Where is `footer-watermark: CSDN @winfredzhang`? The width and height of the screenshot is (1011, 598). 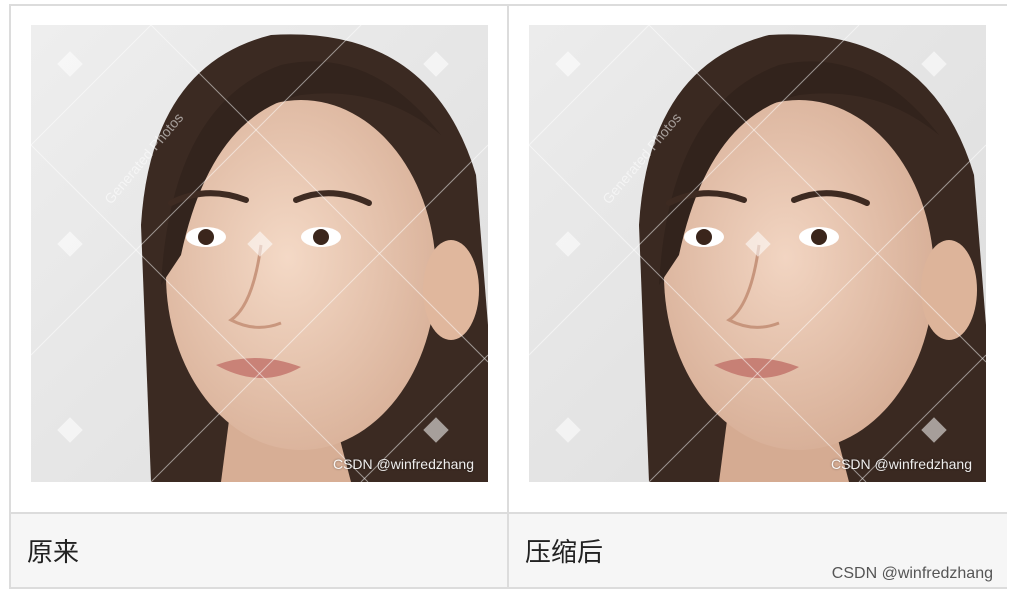 footer-watermark: CSDN @winfredzhang is located at coordinates (912, 573).